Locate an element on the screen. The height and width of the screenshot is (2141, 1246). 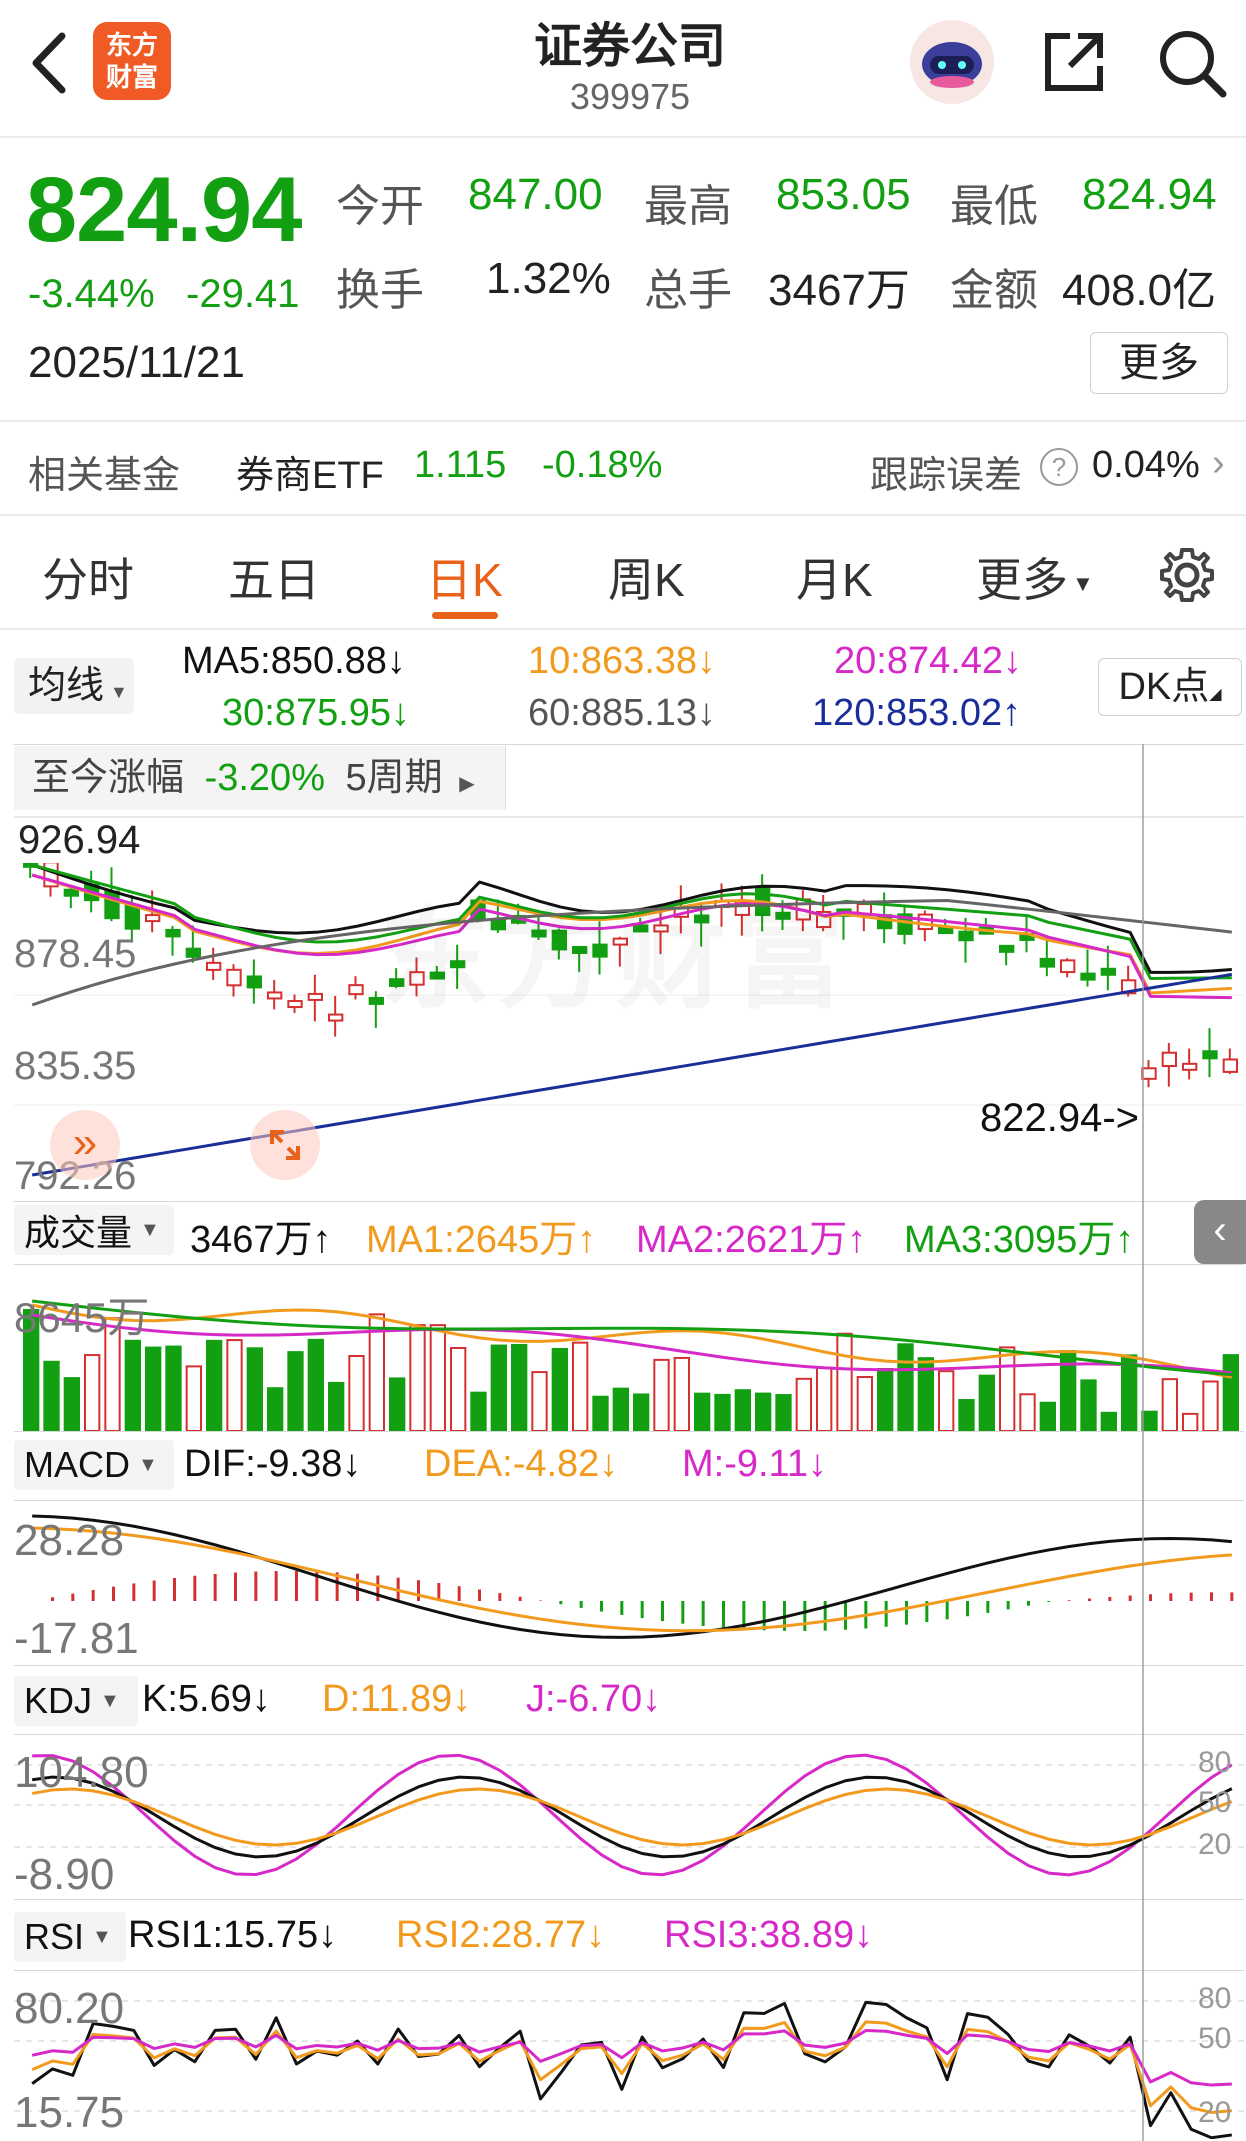
range-change-box: 至今涨幅 -3.20% 5周期 ▶ is located at coordinates (260, 778).